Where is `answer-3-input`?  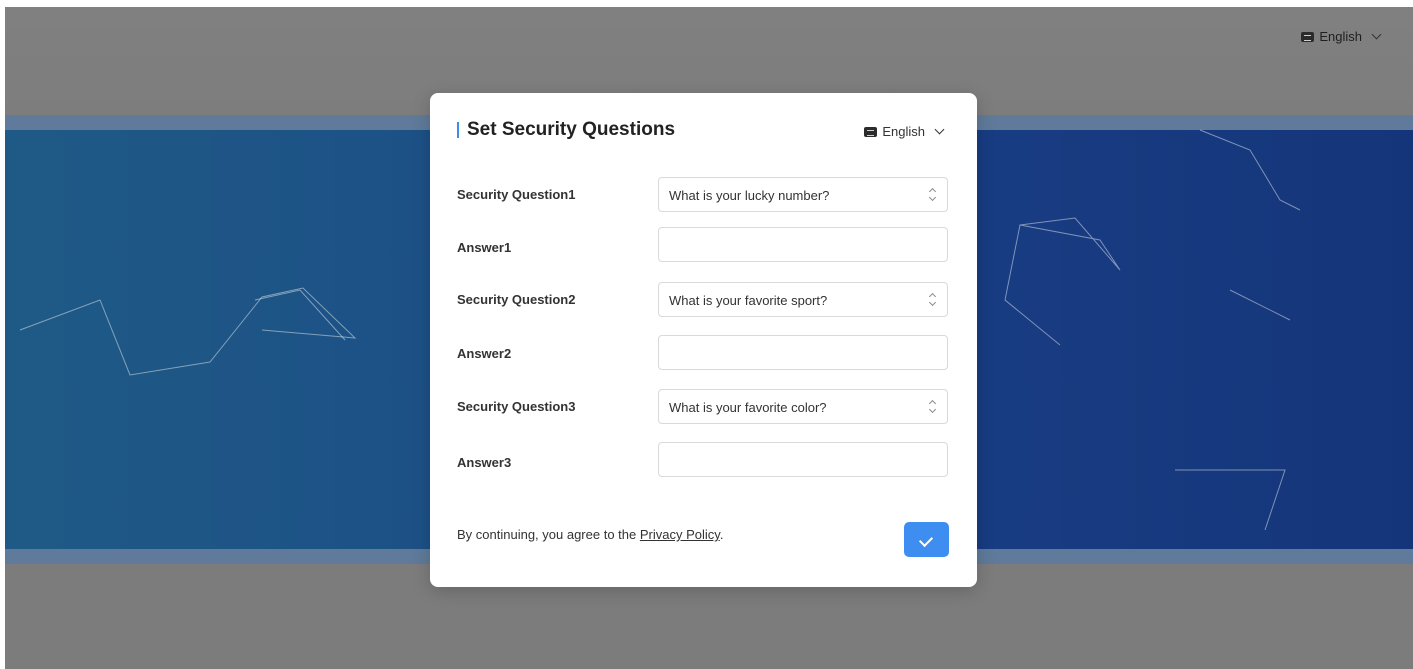
answer-3-input is located at coordinates (803, 459).